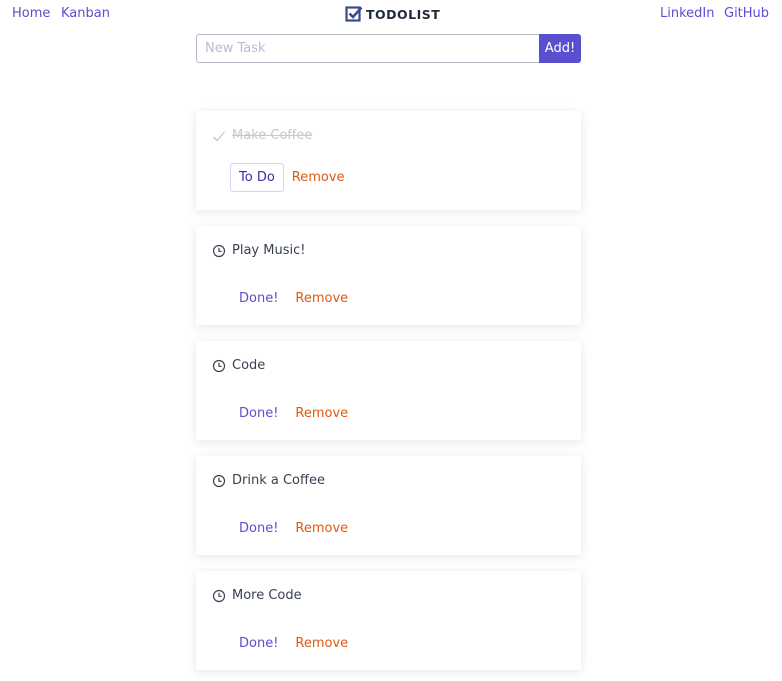 The height and width of the screenshot is (681, 782). I want to click on logo-text: TODOLIST, so click(403, 14).